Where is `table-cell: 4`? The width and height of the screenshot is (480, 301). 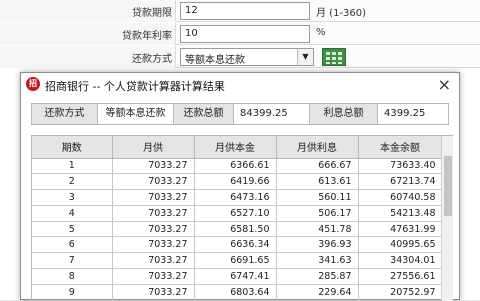 table-cell: 4 is located at coordinates (72, 213).